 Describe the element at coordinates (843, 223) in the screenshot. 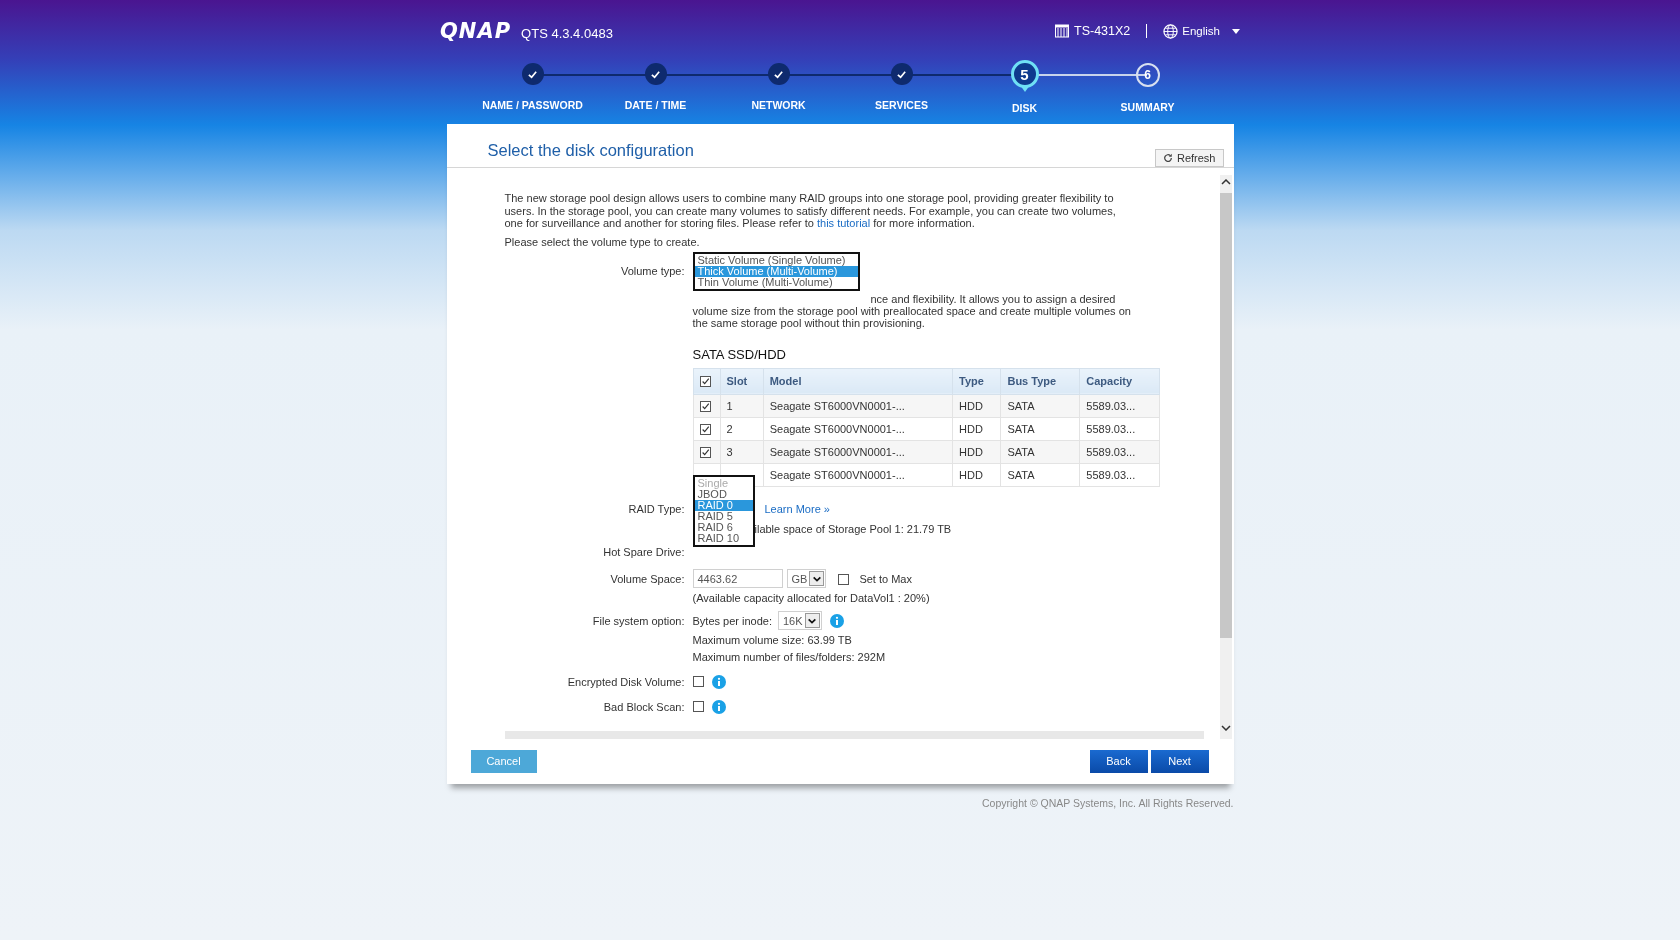

I see `tutorial-link: this tutorial` at that location.